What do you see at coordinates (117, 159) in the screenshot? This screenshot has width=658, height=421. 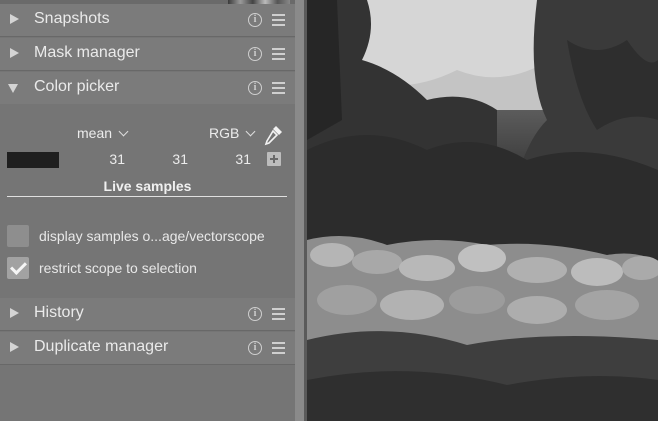 I see `value-channel-1: 31` at bounding box center [117, 159].